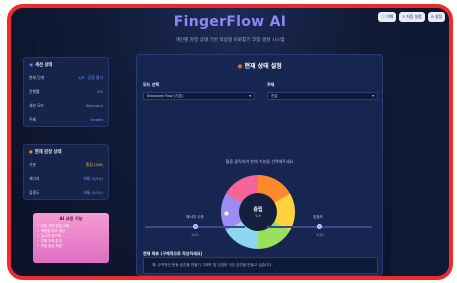 The image size is (457, 283). I want to click on mode-select: Standard Flow (기본) ▾, so click(199, 96).